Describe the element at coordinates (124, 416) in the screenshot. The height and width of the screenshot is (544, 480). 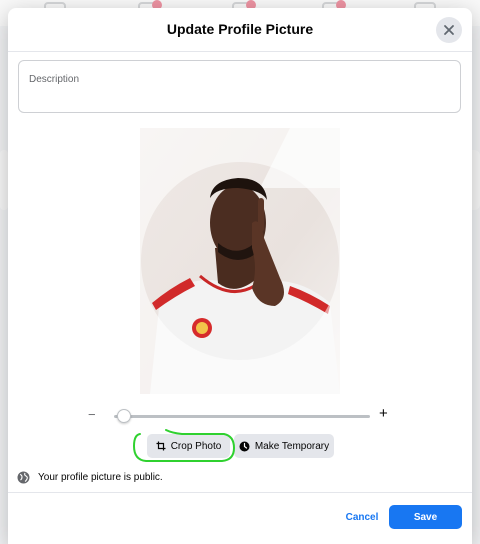
I see `zoom-slider-thumb` at that location.